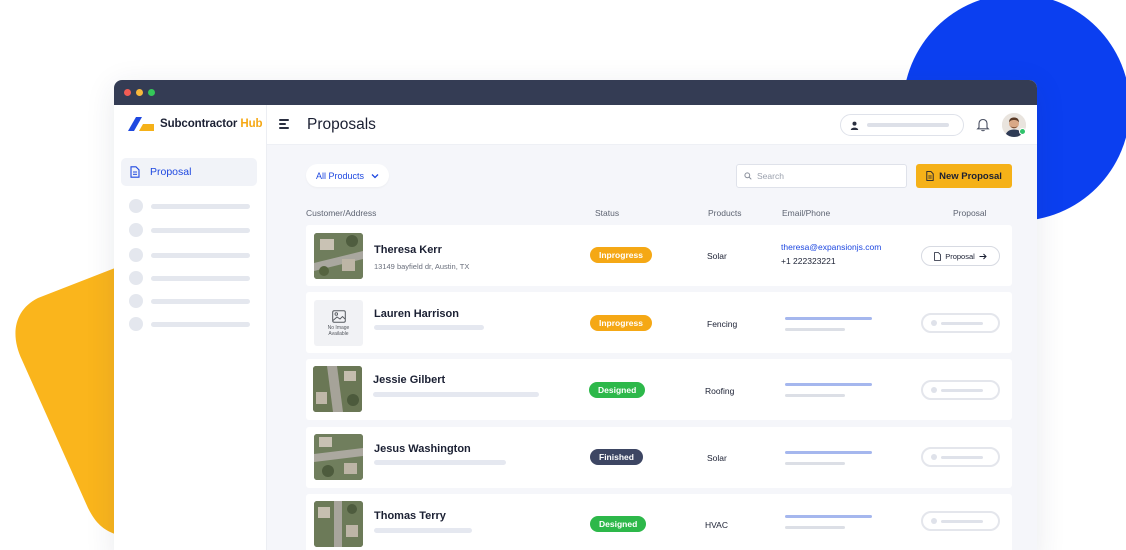 This screenshot has width=1126, height=550. What do you see at coordinates (375, 175) in the screenshot?
I see `chevron-down-icon` at bounding box center [375, 175].